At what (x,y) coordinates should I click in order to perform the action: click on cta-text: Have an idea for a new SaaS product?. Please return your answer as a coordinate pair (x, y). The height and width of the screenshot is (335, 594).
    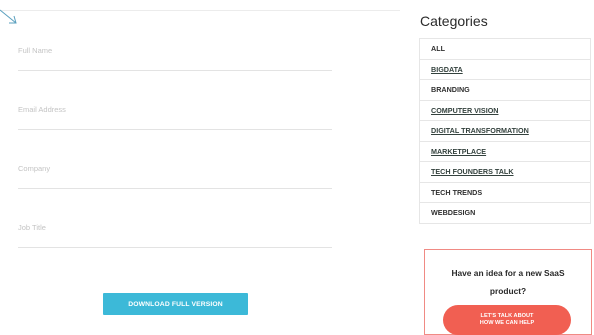
    Looking at the image, I should click on (508, 282).